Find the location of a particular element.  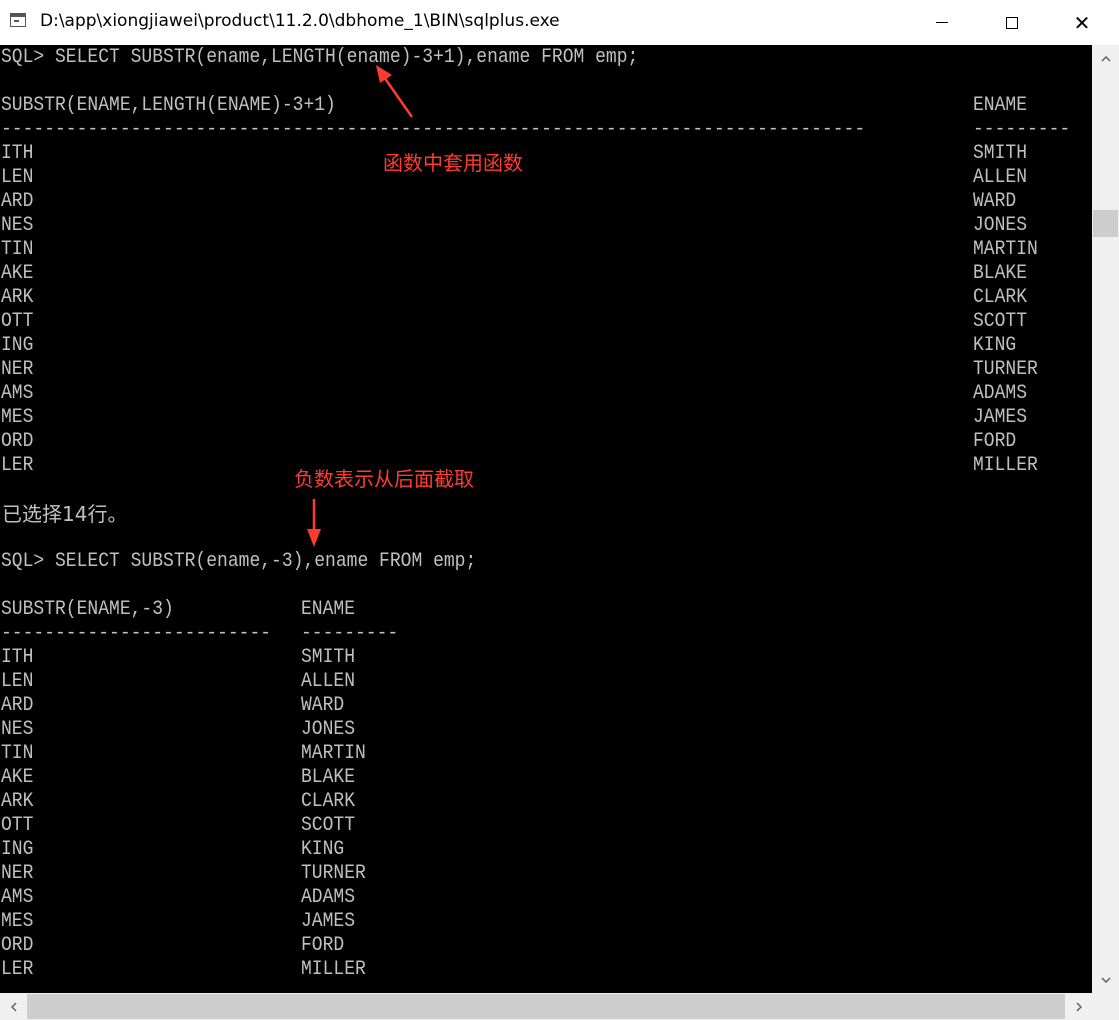

q2-row-ename: SMITH is located at coordinates (328, 657).